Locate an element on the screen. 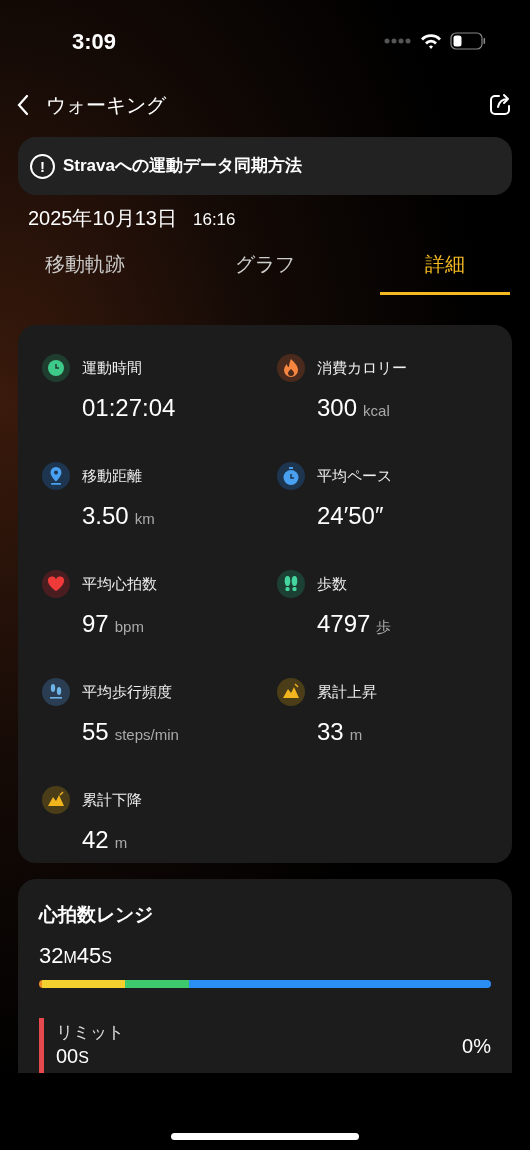  shoe-prints-icon is located at coordinates (56, 692).